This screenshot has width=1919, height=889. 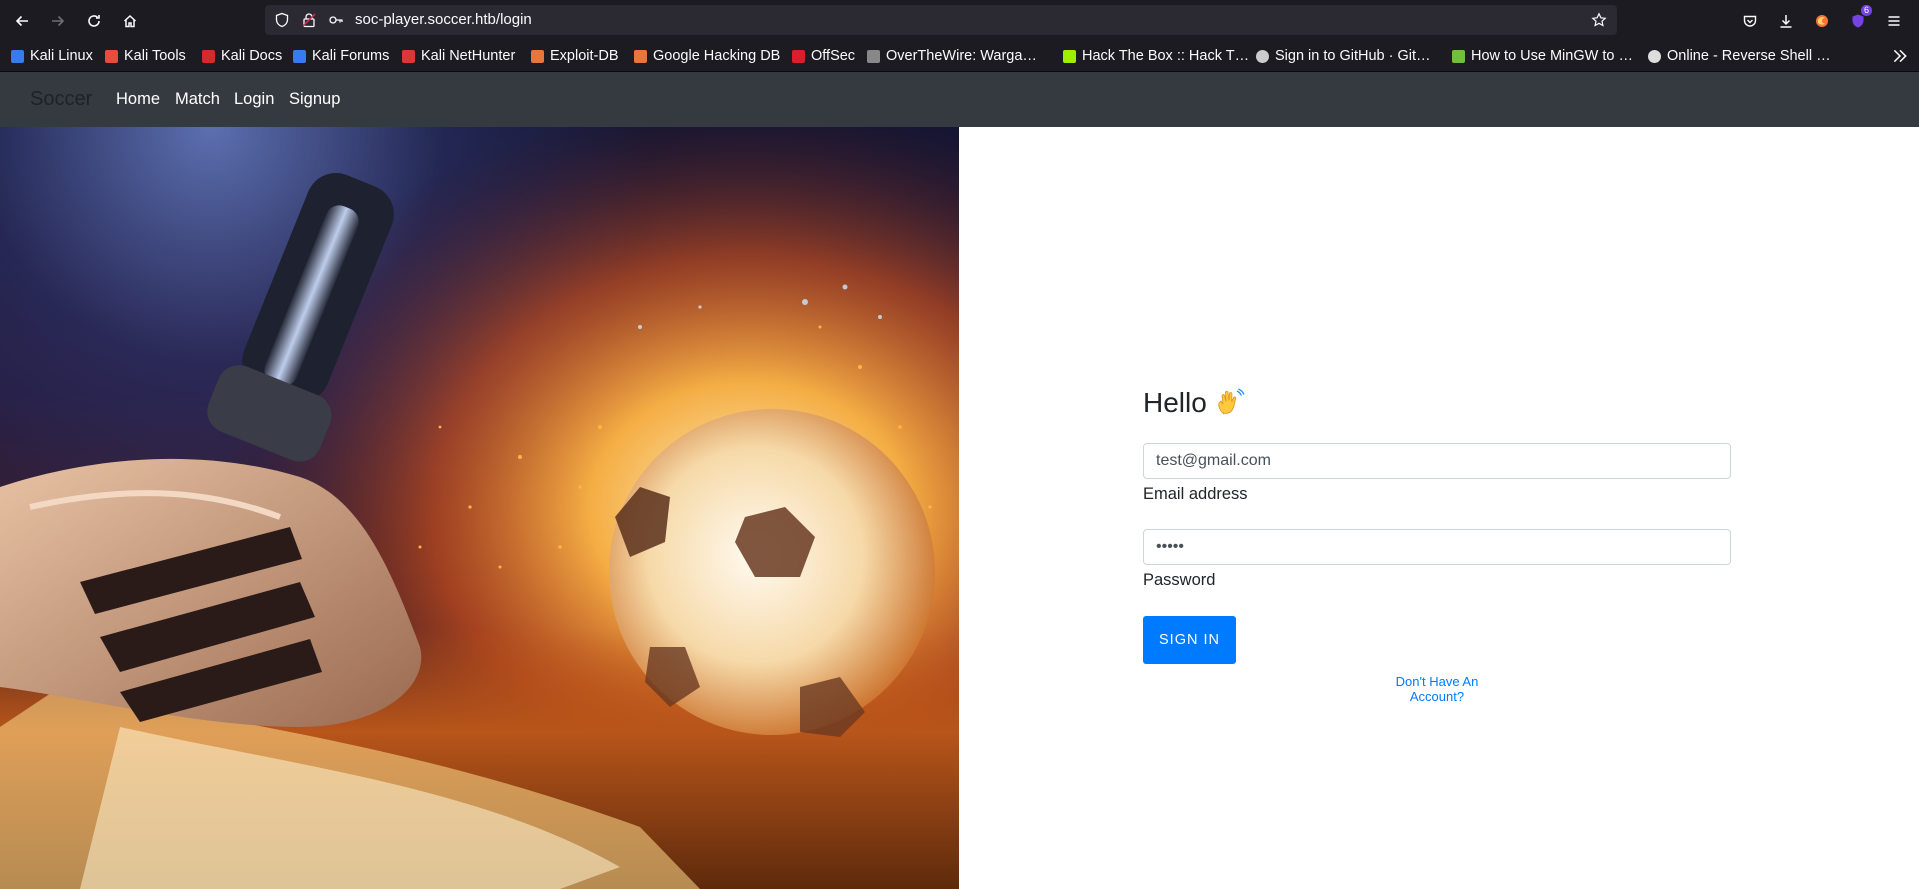 I want to click on bookmark-kali-docs: Kali Docs, so click(x=242, y=56).